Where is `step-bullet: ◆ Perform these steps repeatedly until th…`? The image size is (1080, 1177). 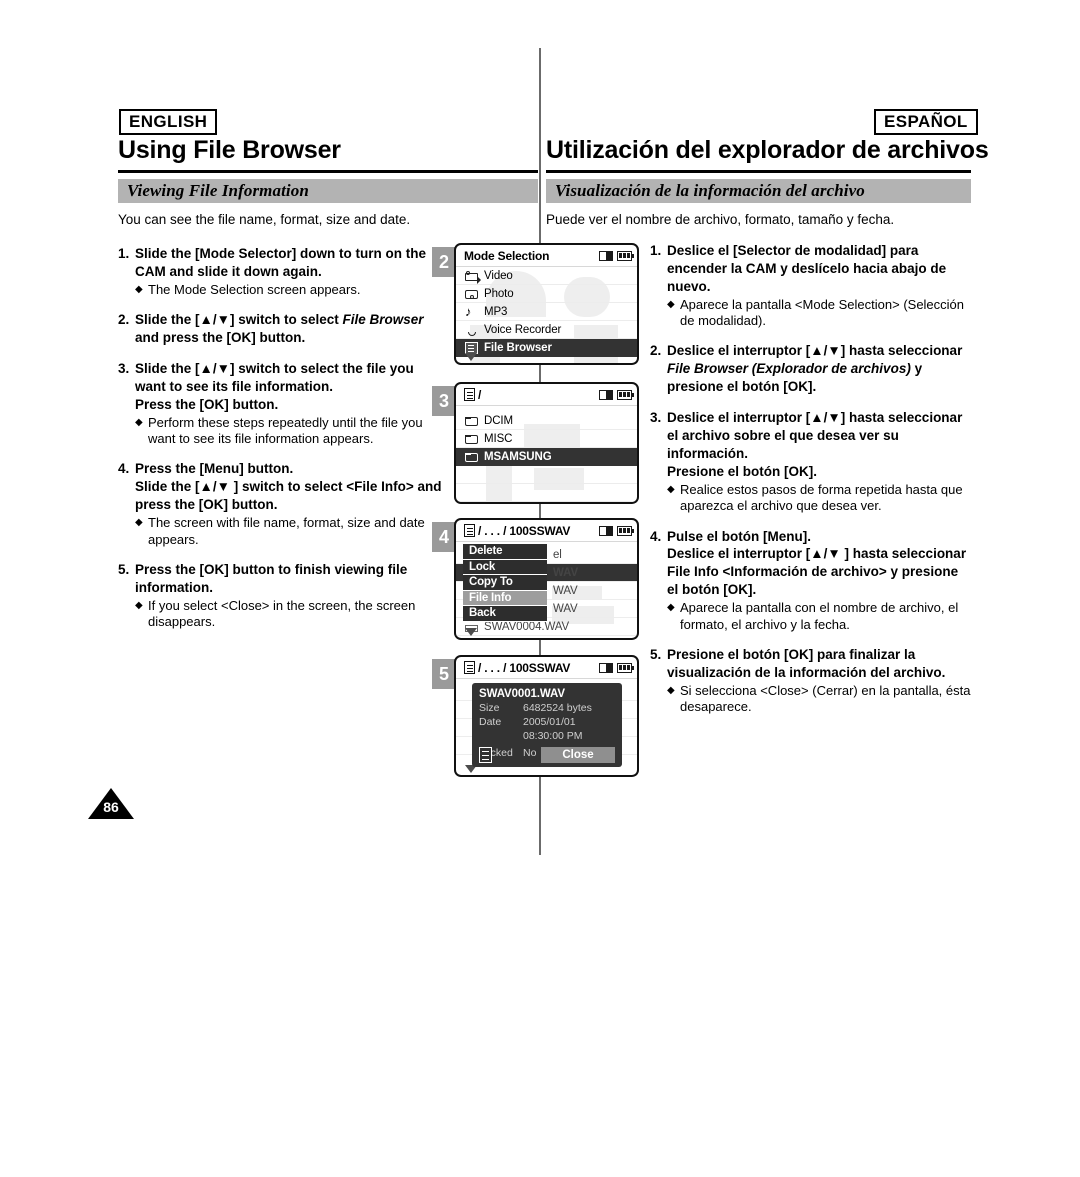
step-bullet: ◆ Perform these steps repeatedly until th… is located at coordinates (289, 431).